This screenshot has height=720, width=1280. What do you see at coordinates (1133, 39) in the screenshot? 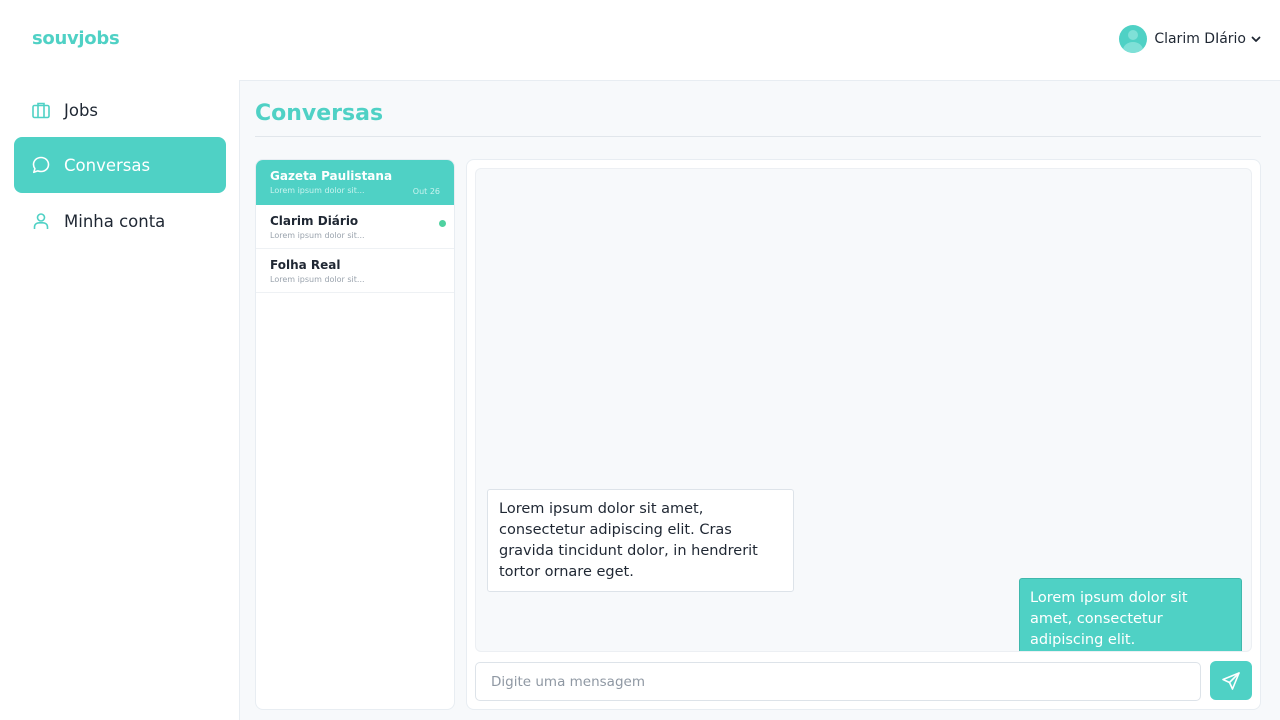
I see `user-avatar-icon` at bounding box center [1133, 39].